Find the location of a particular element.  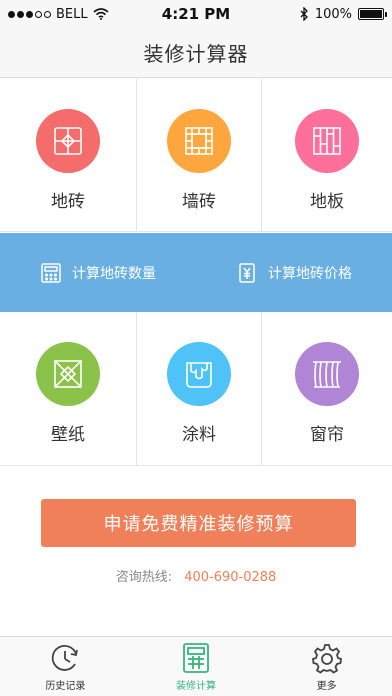

hotline-phone-link: 400-690-0288 is located at coordinates (230, 577).